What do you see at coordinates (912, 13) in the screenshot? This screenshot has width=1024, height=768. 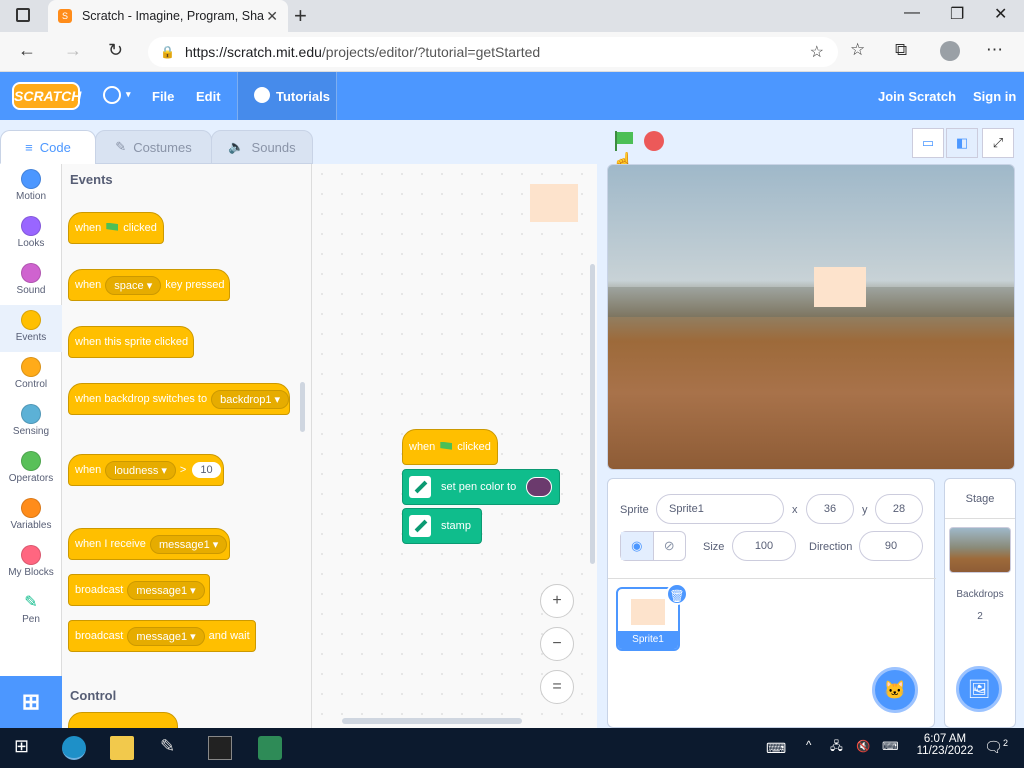 I see `minimize-icon: —` at bounding box center [912, 13].